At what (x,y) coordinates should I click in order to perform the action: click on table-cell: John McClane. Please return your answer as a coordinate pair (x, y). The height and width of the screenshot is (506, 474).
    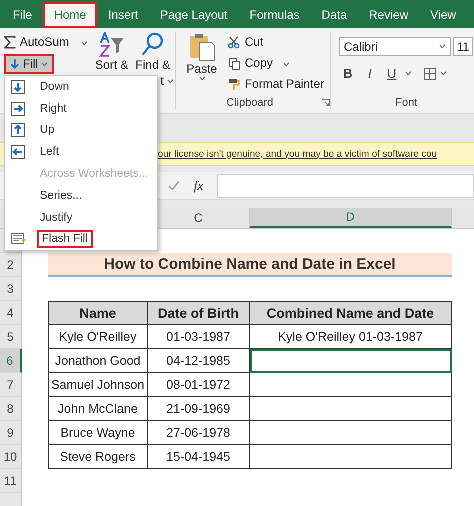
    Looking at the image, I should click on (98, 409).